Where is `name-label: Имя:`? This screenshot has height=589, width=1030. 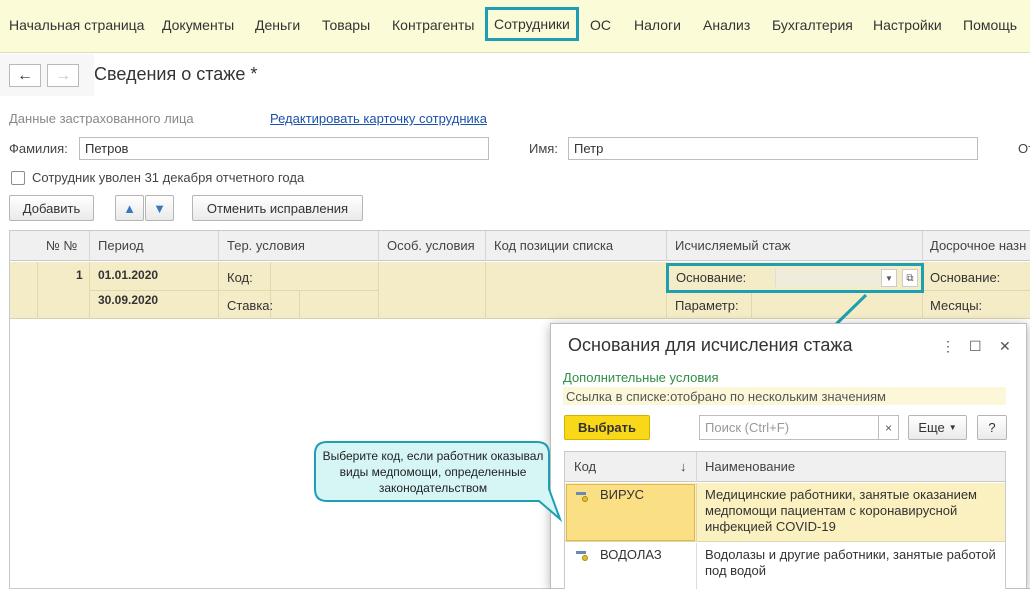 name-label: Имя: is located at coordinates (543, 148).